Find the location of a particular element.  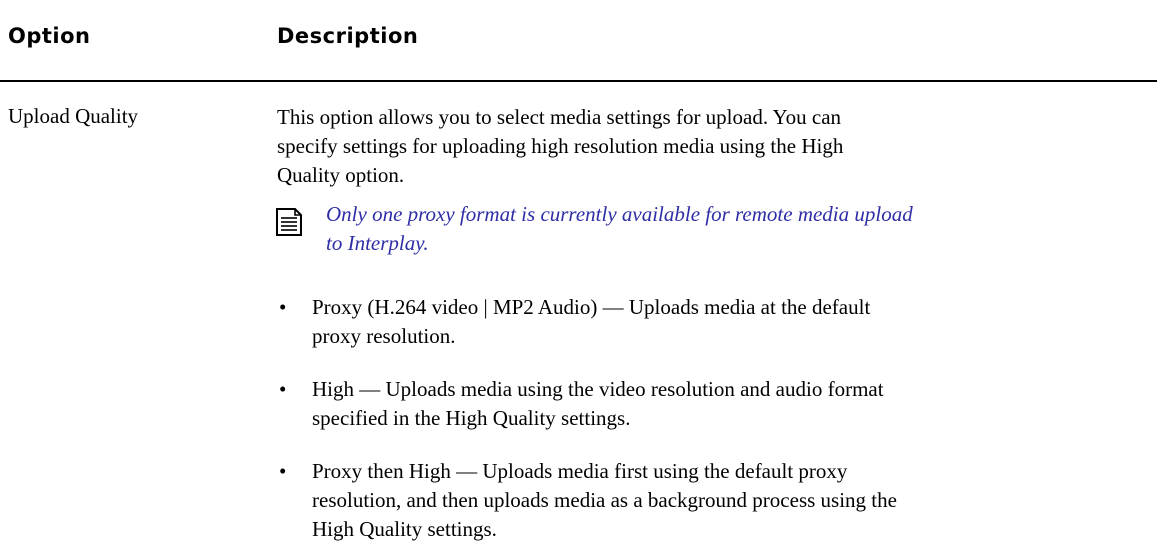

column-header-description: Description is located at coordinates (348, 36).